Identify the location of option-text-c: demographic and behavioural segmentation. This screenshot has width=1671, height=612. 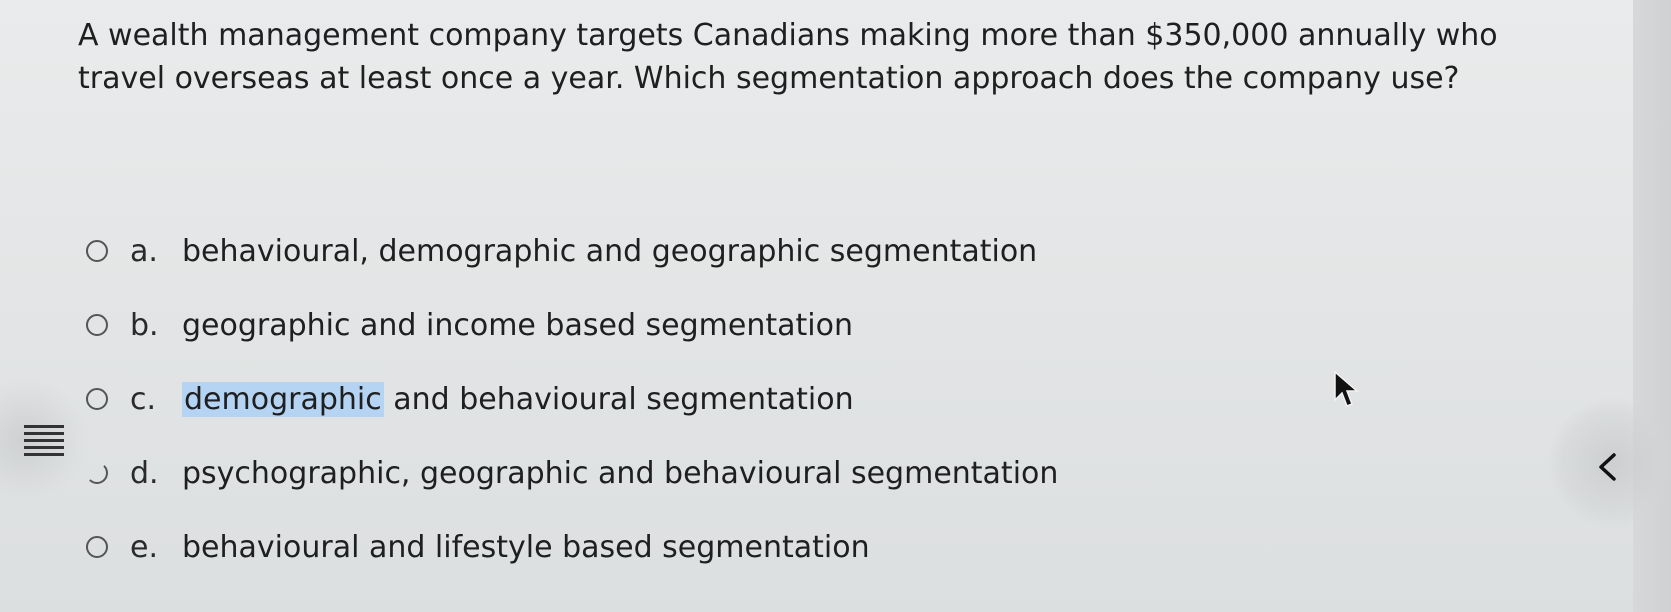
(518, 399).